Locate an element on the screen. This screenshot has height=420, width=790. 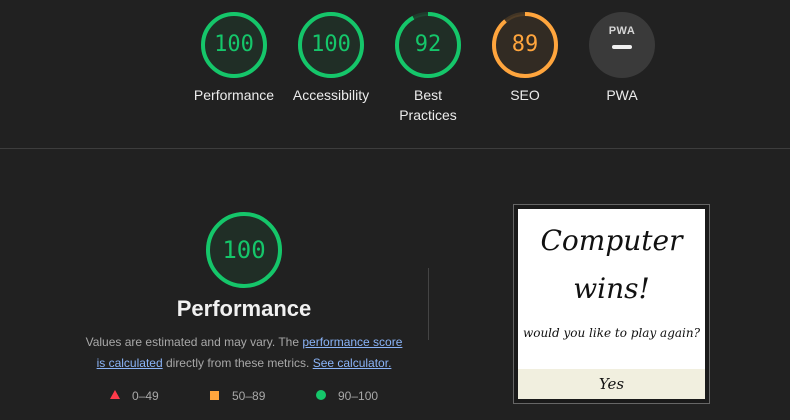
triangle-icon is located at coordinates (115, 394).